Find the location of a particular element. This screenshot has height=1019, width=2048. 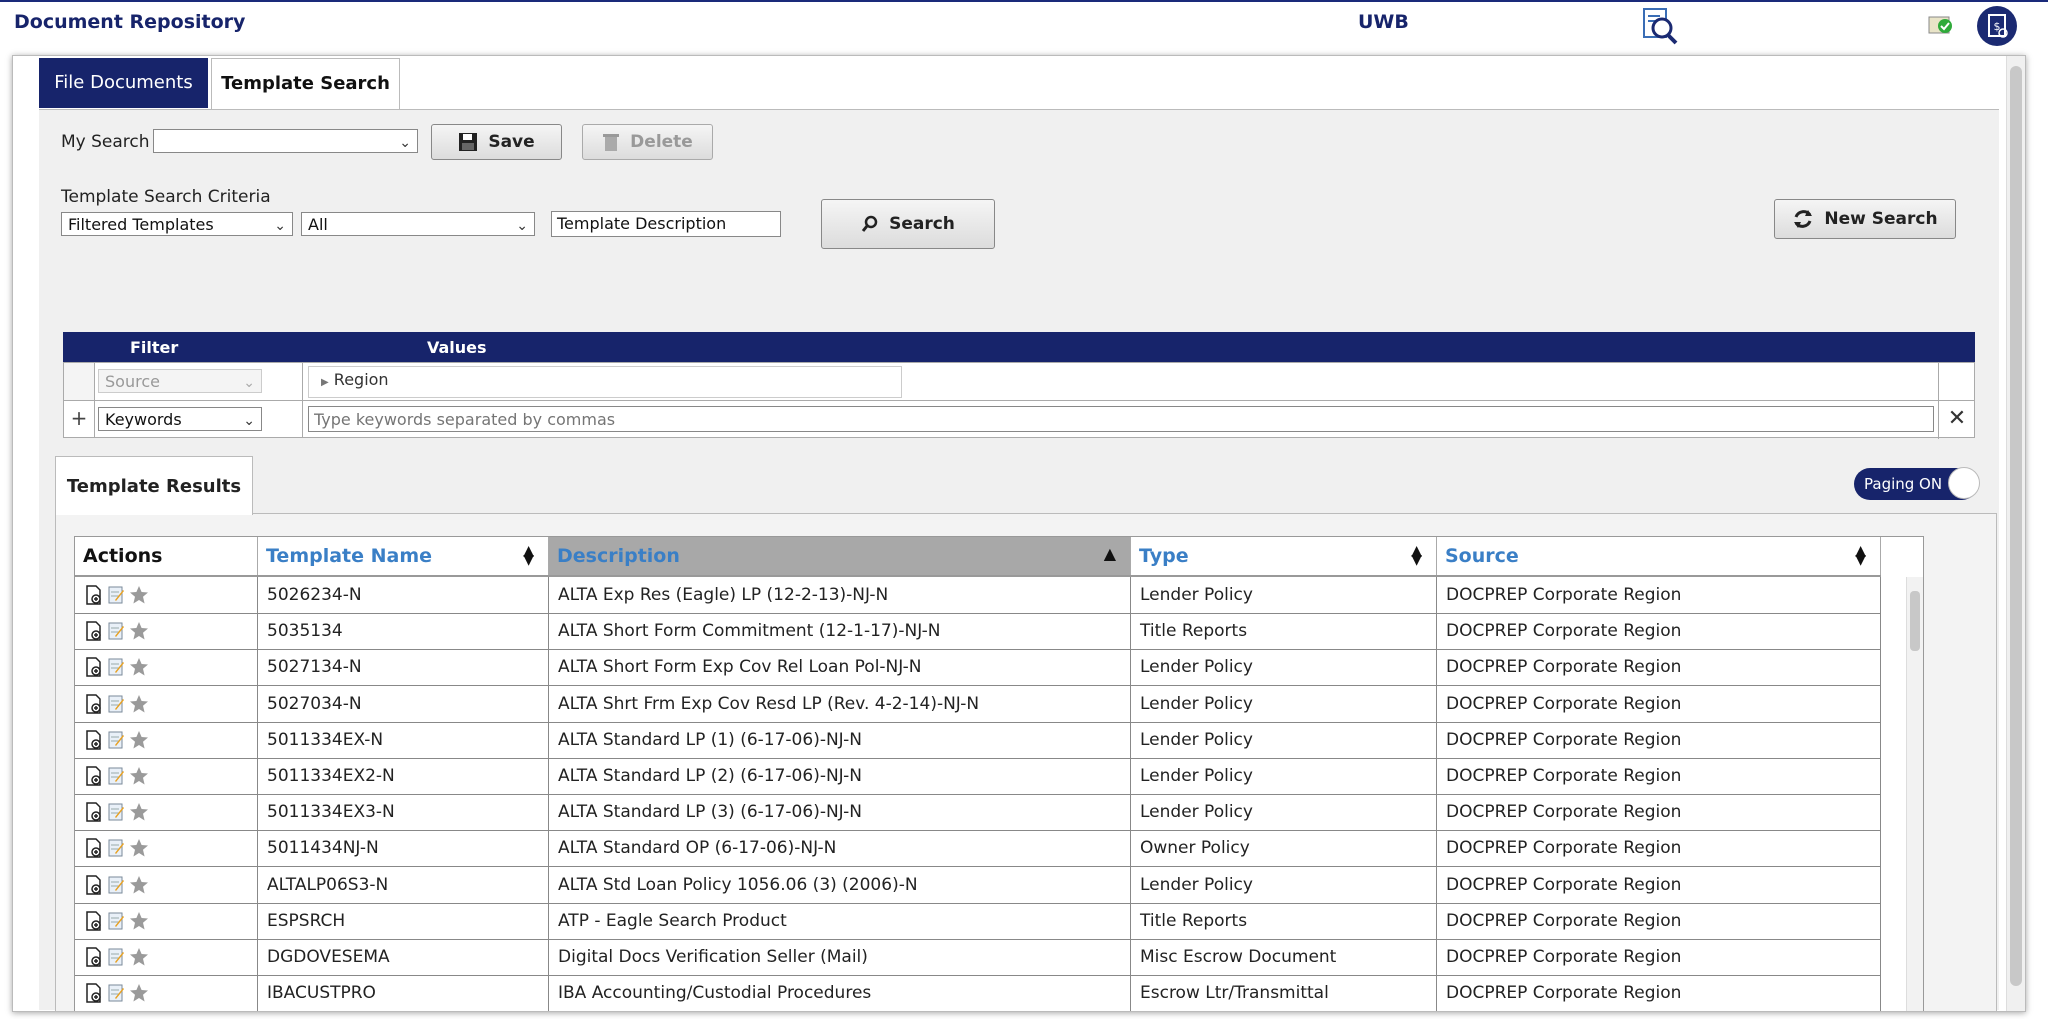

checkmark-icon is located at coordinates (1941, 25).